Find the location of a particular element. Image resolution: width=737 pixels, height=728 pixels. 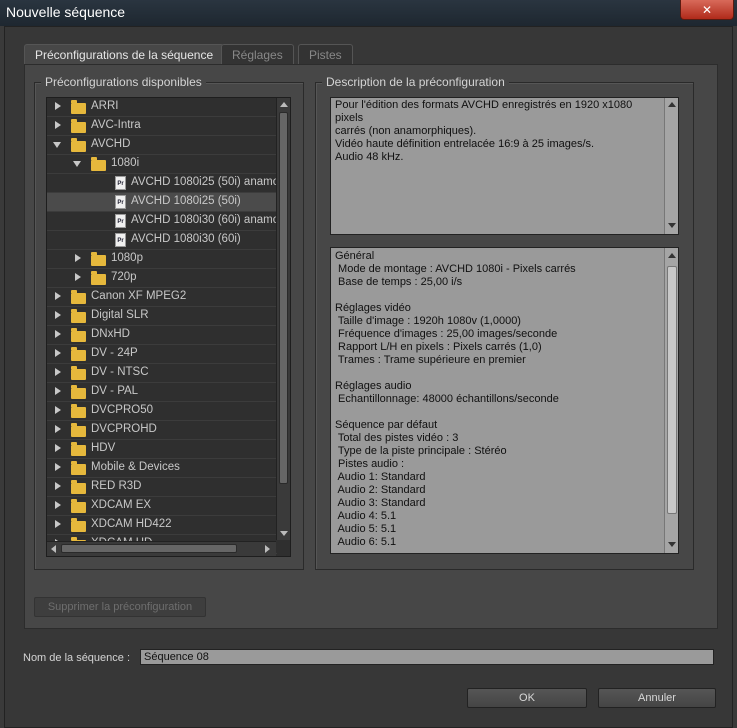

preset-folder-item: Mobile & Devices is located at coordinates (162, 468).